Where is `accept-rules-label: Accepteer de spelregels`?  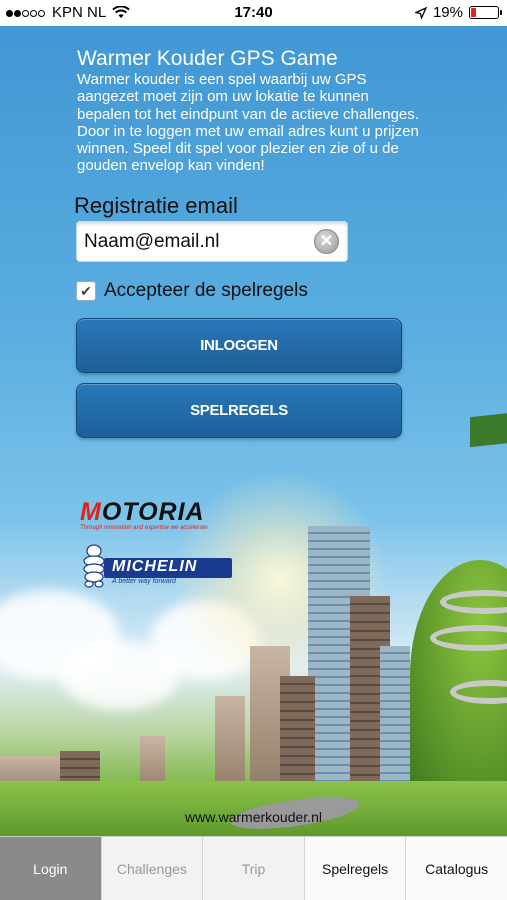
accept-rules-label: Accepteer de spelregels is located at coordinates (206, 290).